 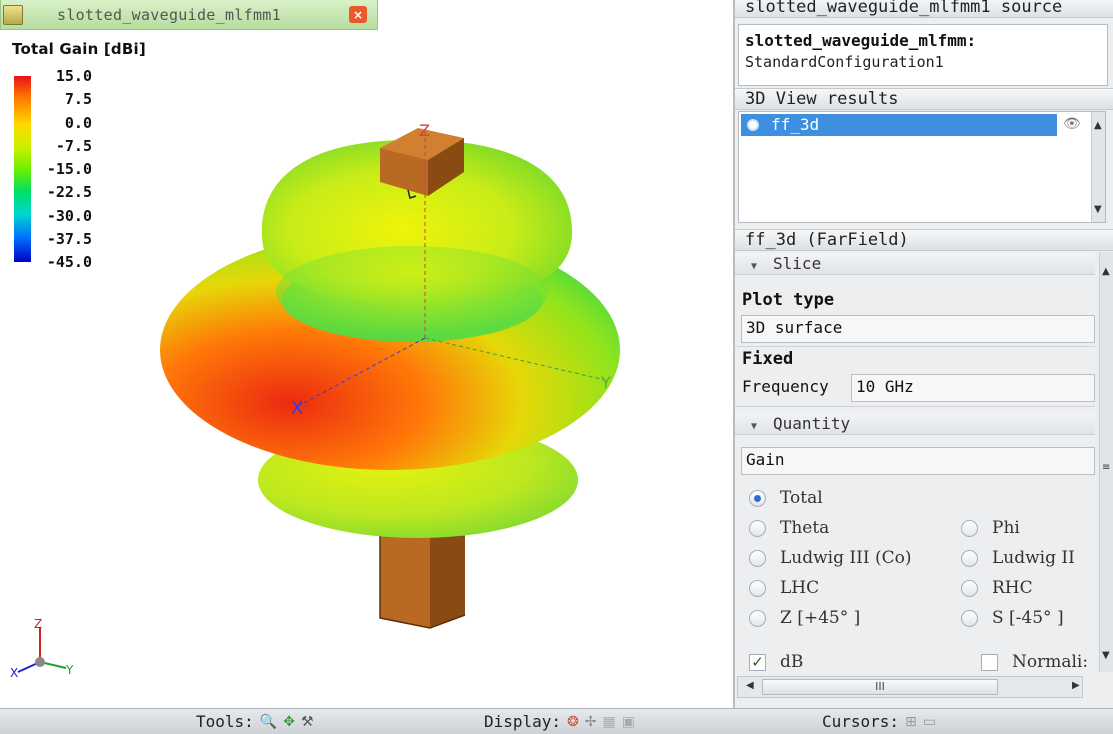 I want to click on cursors-group: Cursors: ⊞ ▭, so click(x=879, y=721).